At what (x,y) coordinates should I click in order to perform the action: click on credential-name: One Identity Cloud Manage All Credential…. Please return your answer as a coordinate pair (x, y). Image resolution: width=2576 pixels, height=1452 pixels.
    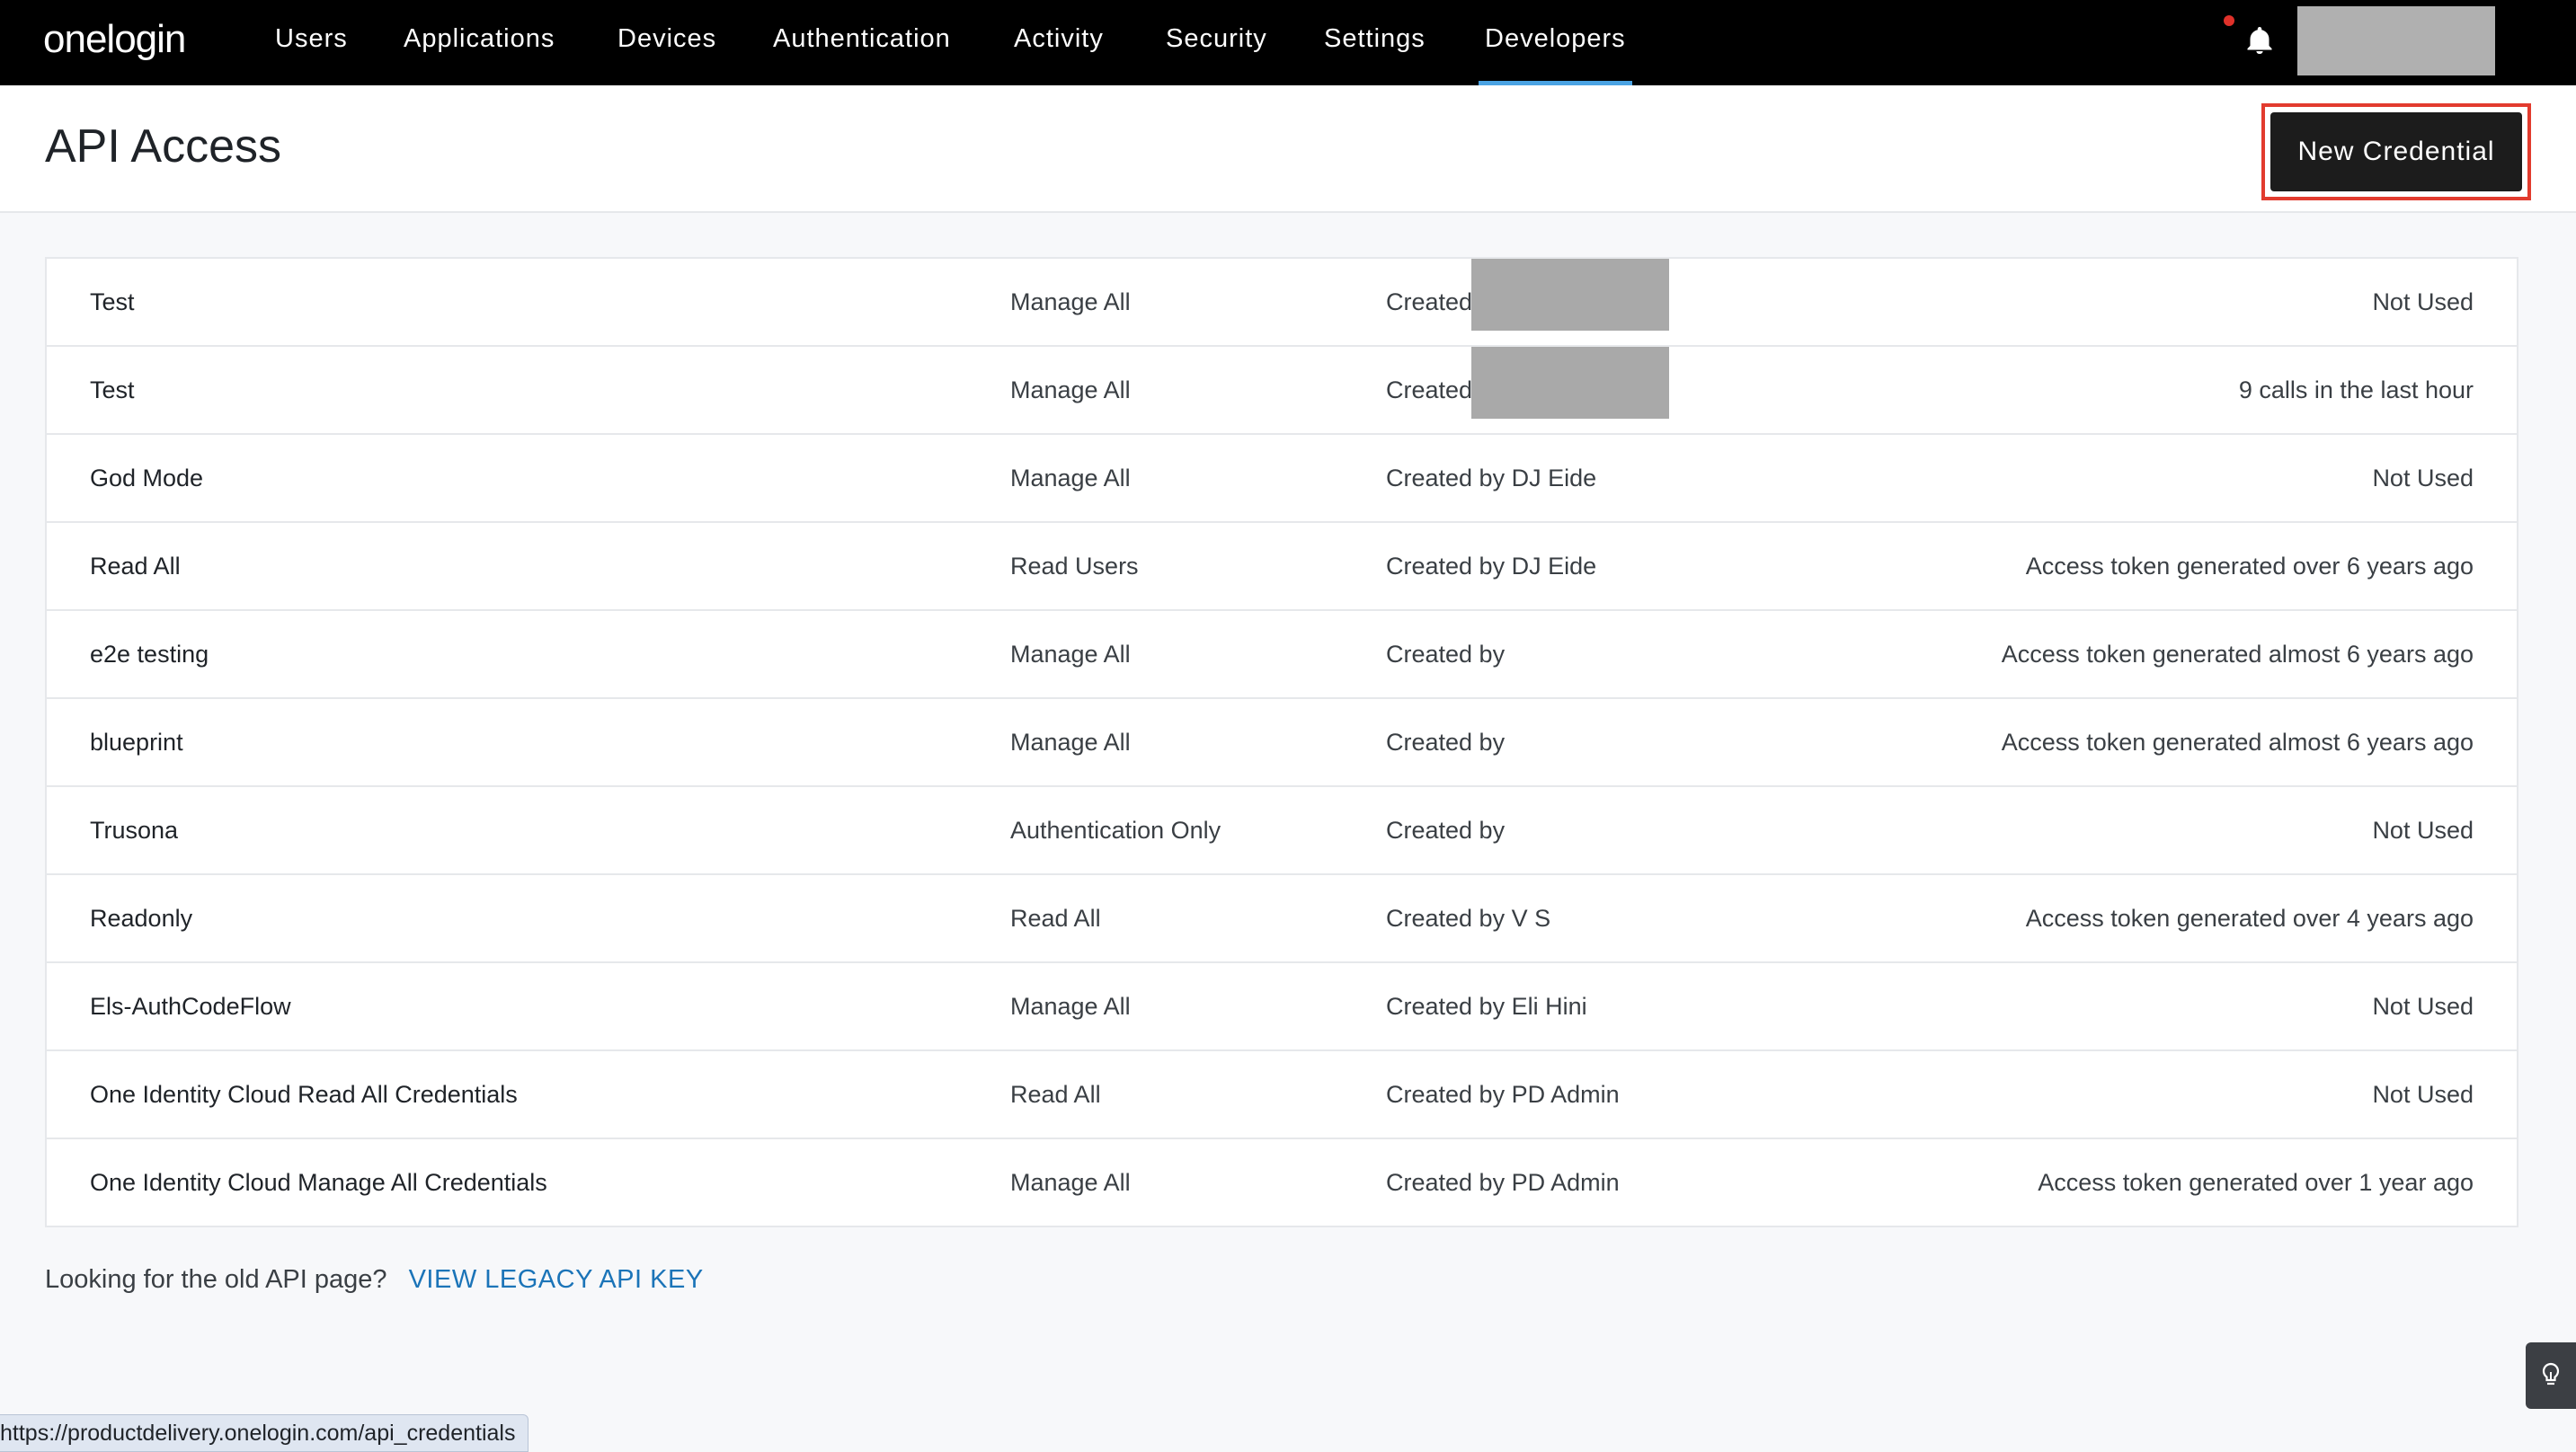
    Looking at the image, I should click on (318, 1182).